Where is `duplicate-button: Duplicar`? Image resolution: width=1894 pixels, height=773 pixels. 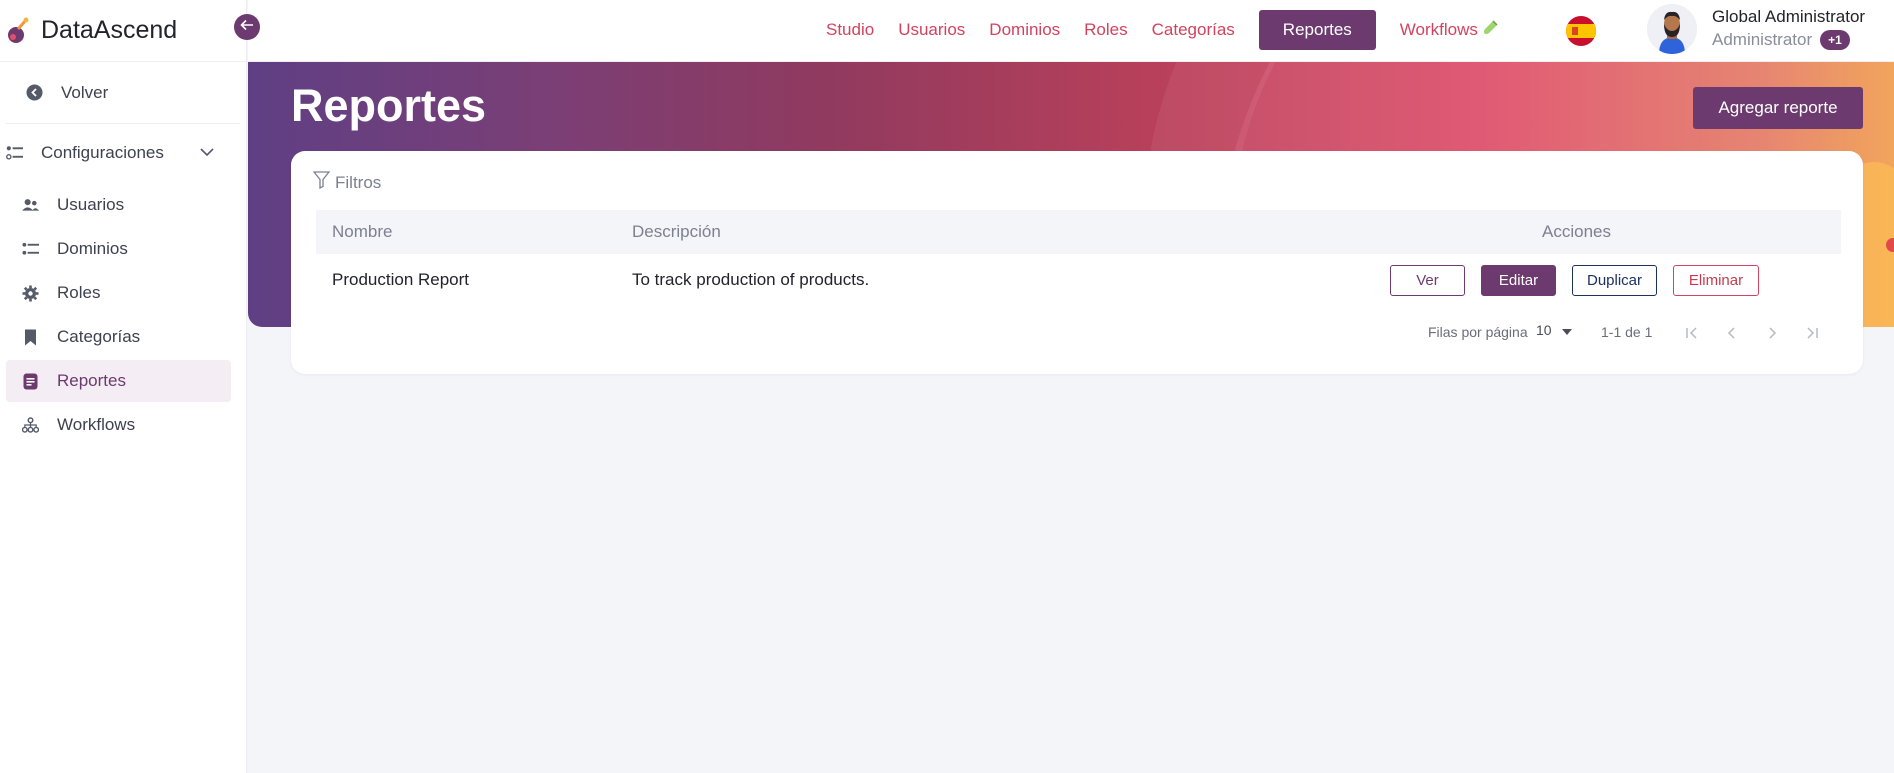 duplicate-button: Duplicar is located at coordinates (1614, 280).